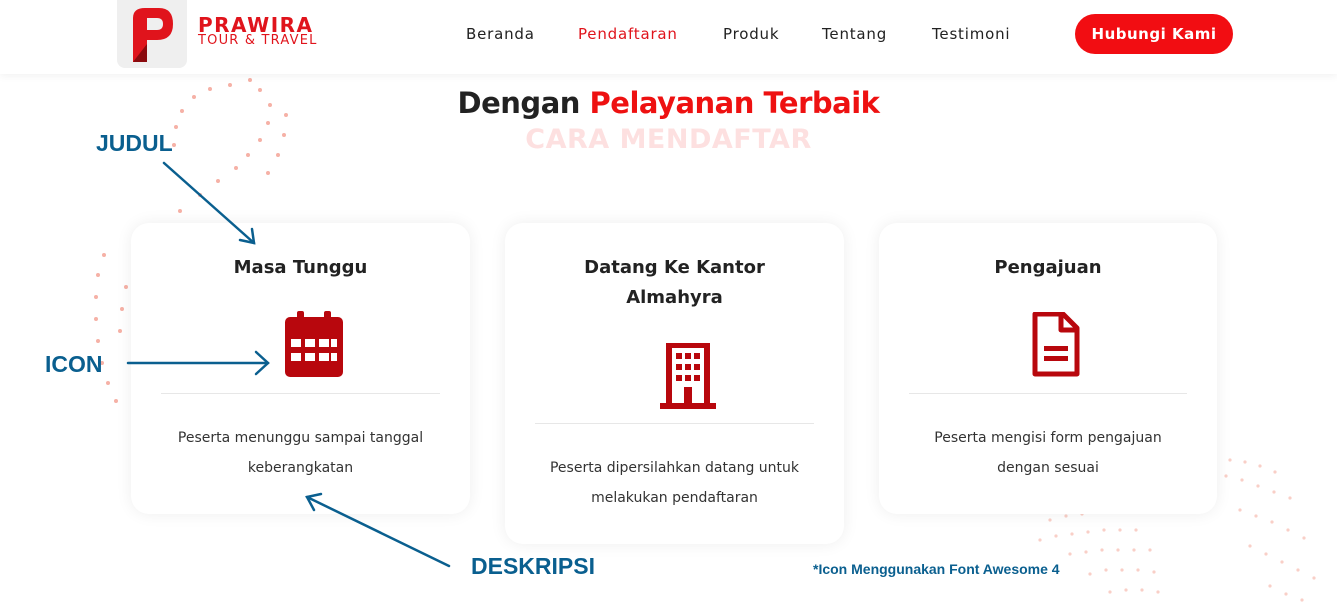  I want to click on logo, so click(152, 34).